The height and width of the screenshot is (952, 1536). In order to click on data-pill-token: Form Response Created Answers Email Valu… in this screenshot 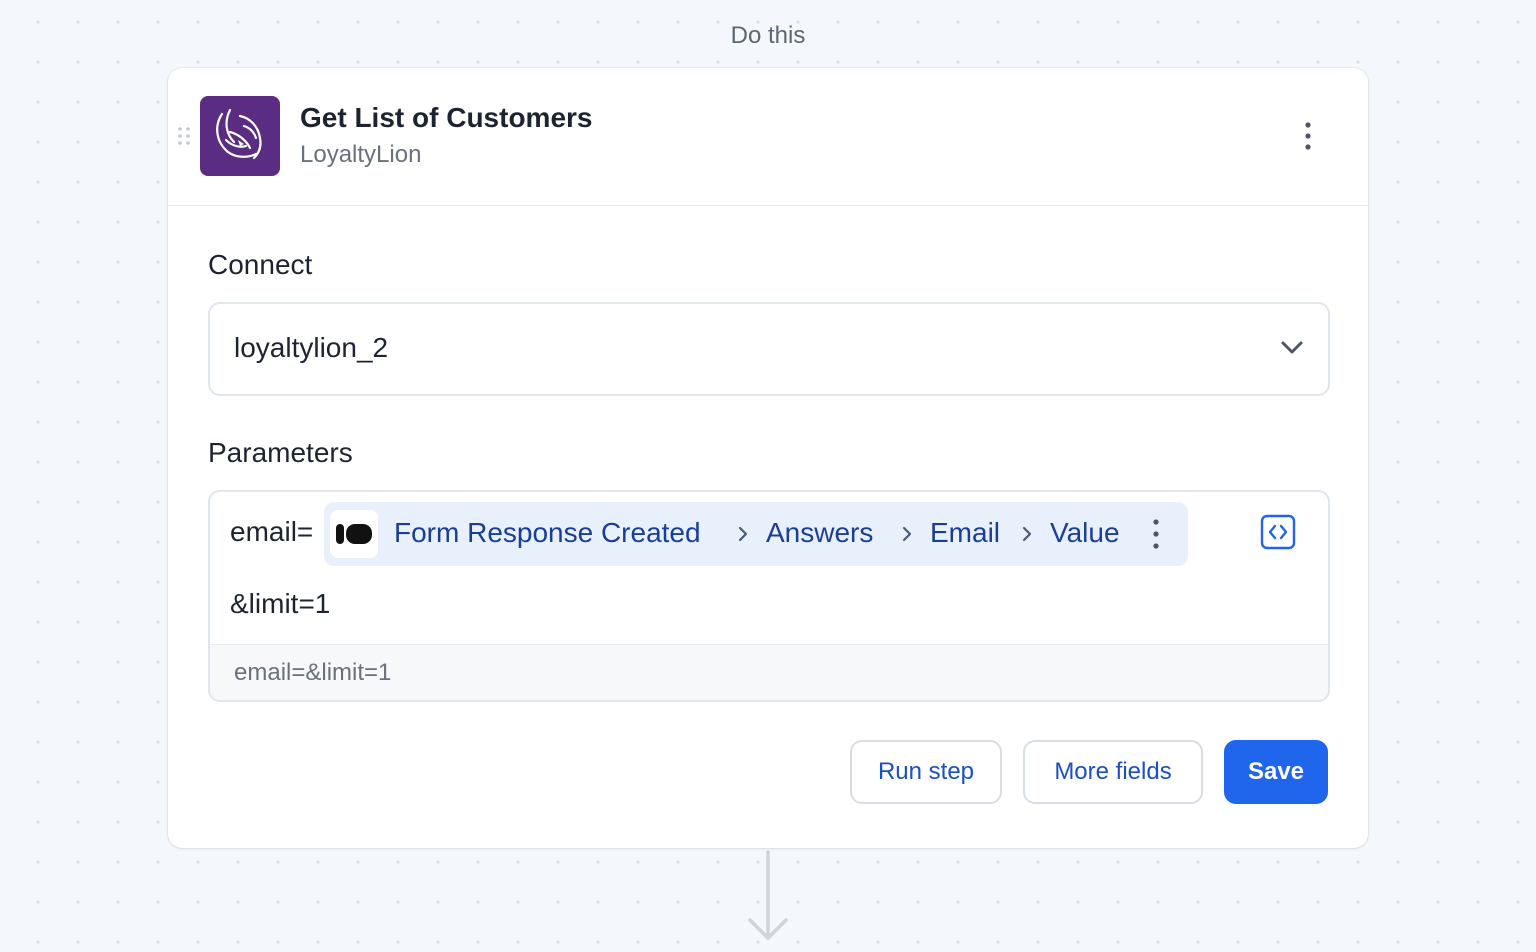, I will do `click(756, 534)`.